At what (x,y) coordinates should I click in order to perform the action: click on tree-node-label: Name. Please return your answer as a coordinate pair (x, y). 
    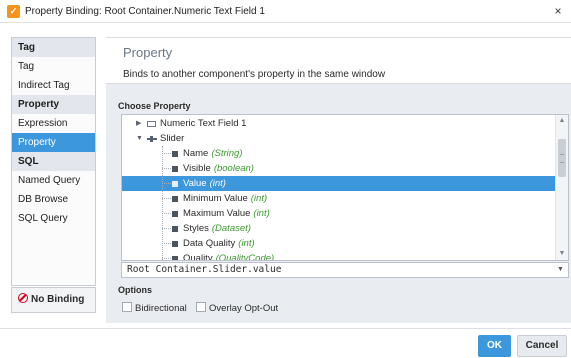
    Looking at the image, I should click on (196, 153).